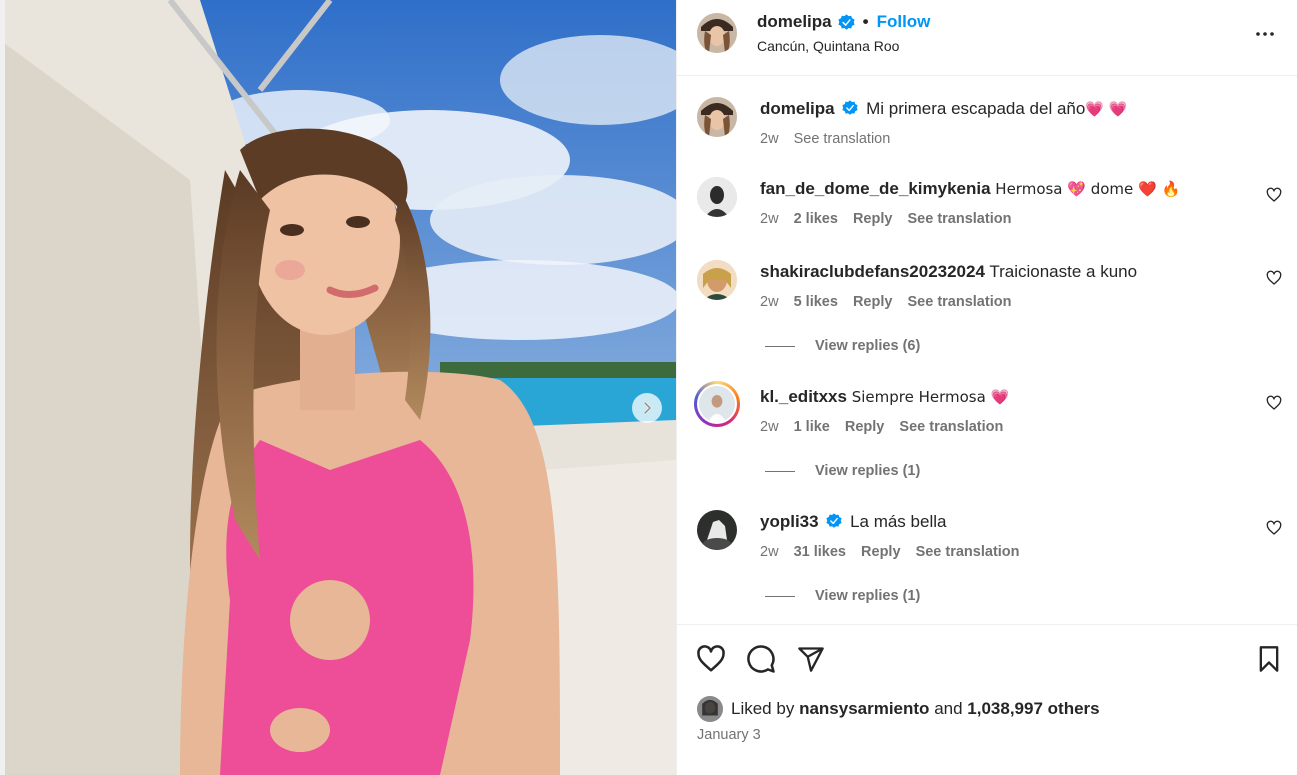  What do you see at coordinates (812, 427) in the screenshot?
I see `comment-likes: 1 like` at bounding box center [812, 427].